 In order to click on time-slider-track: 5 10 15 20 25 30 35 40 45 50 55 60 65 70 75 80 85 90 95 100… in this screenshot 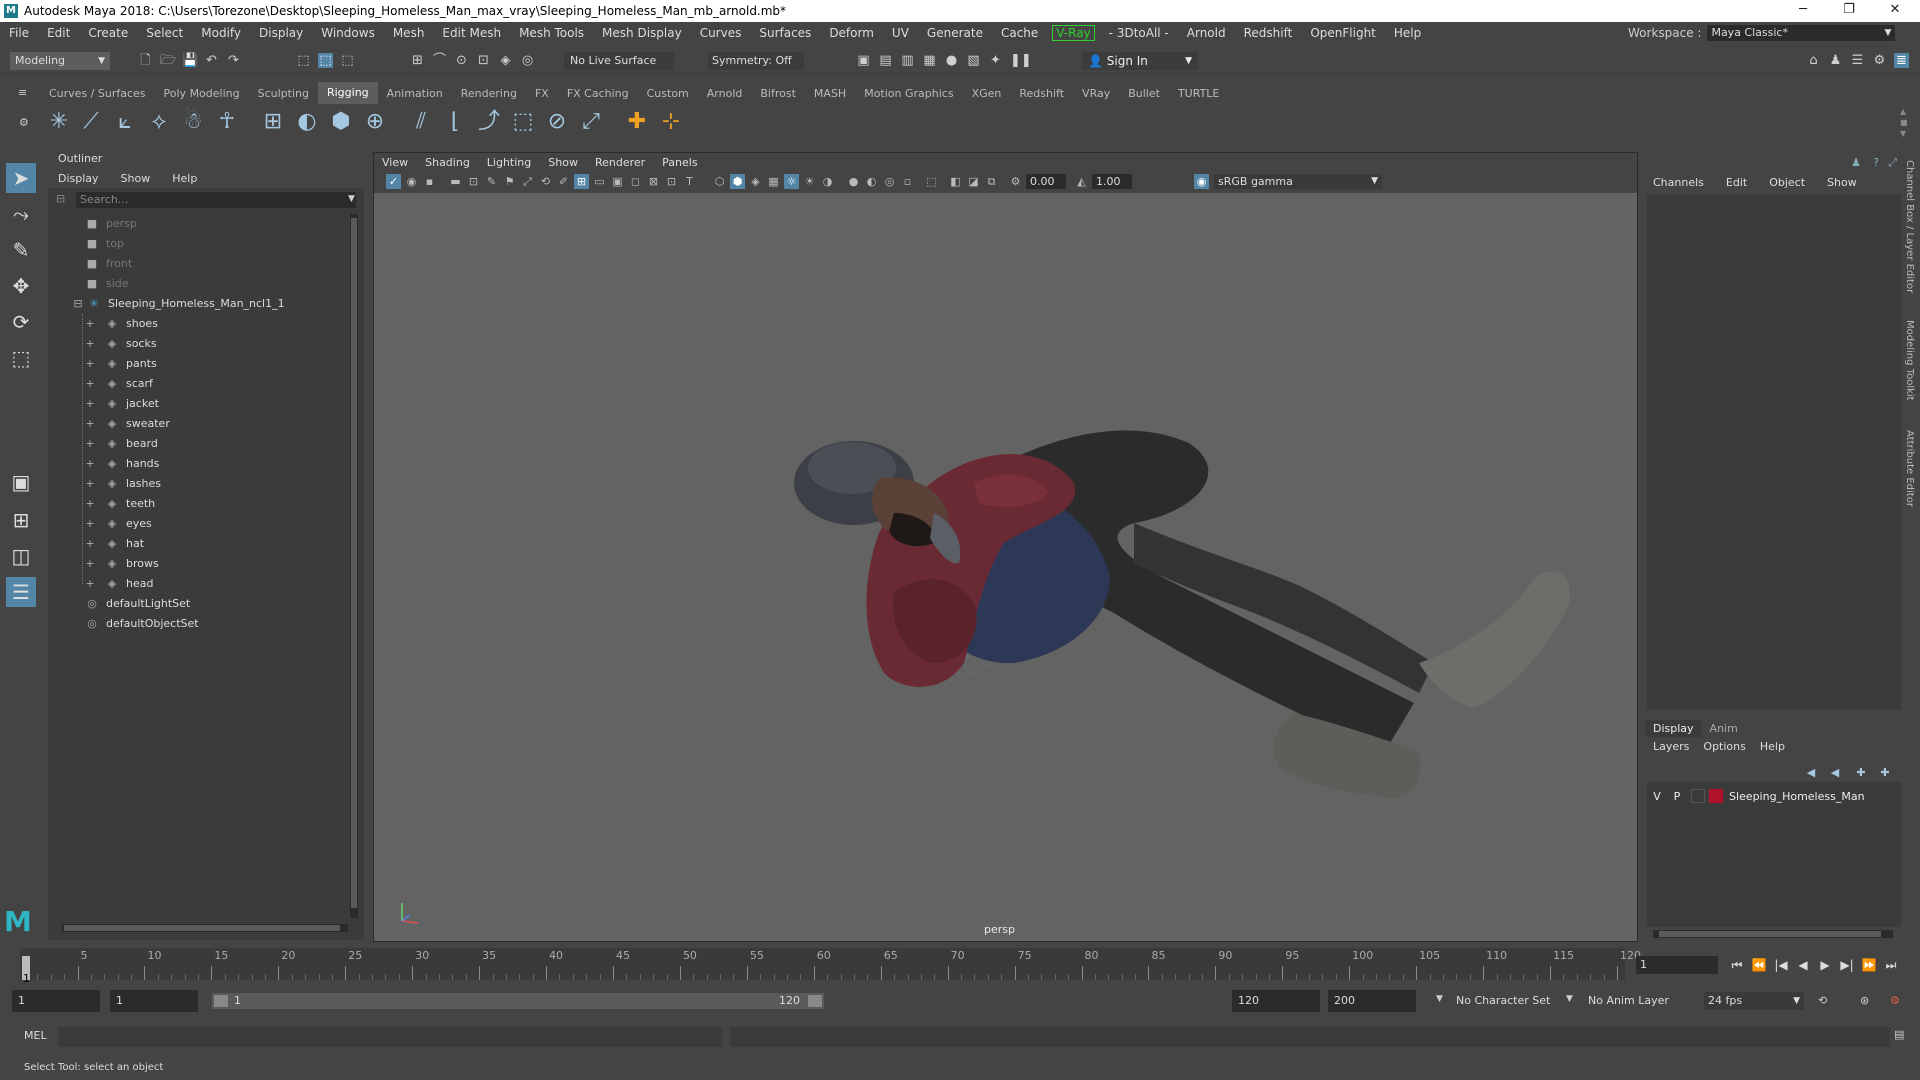, I will do `click(830, 966)`.